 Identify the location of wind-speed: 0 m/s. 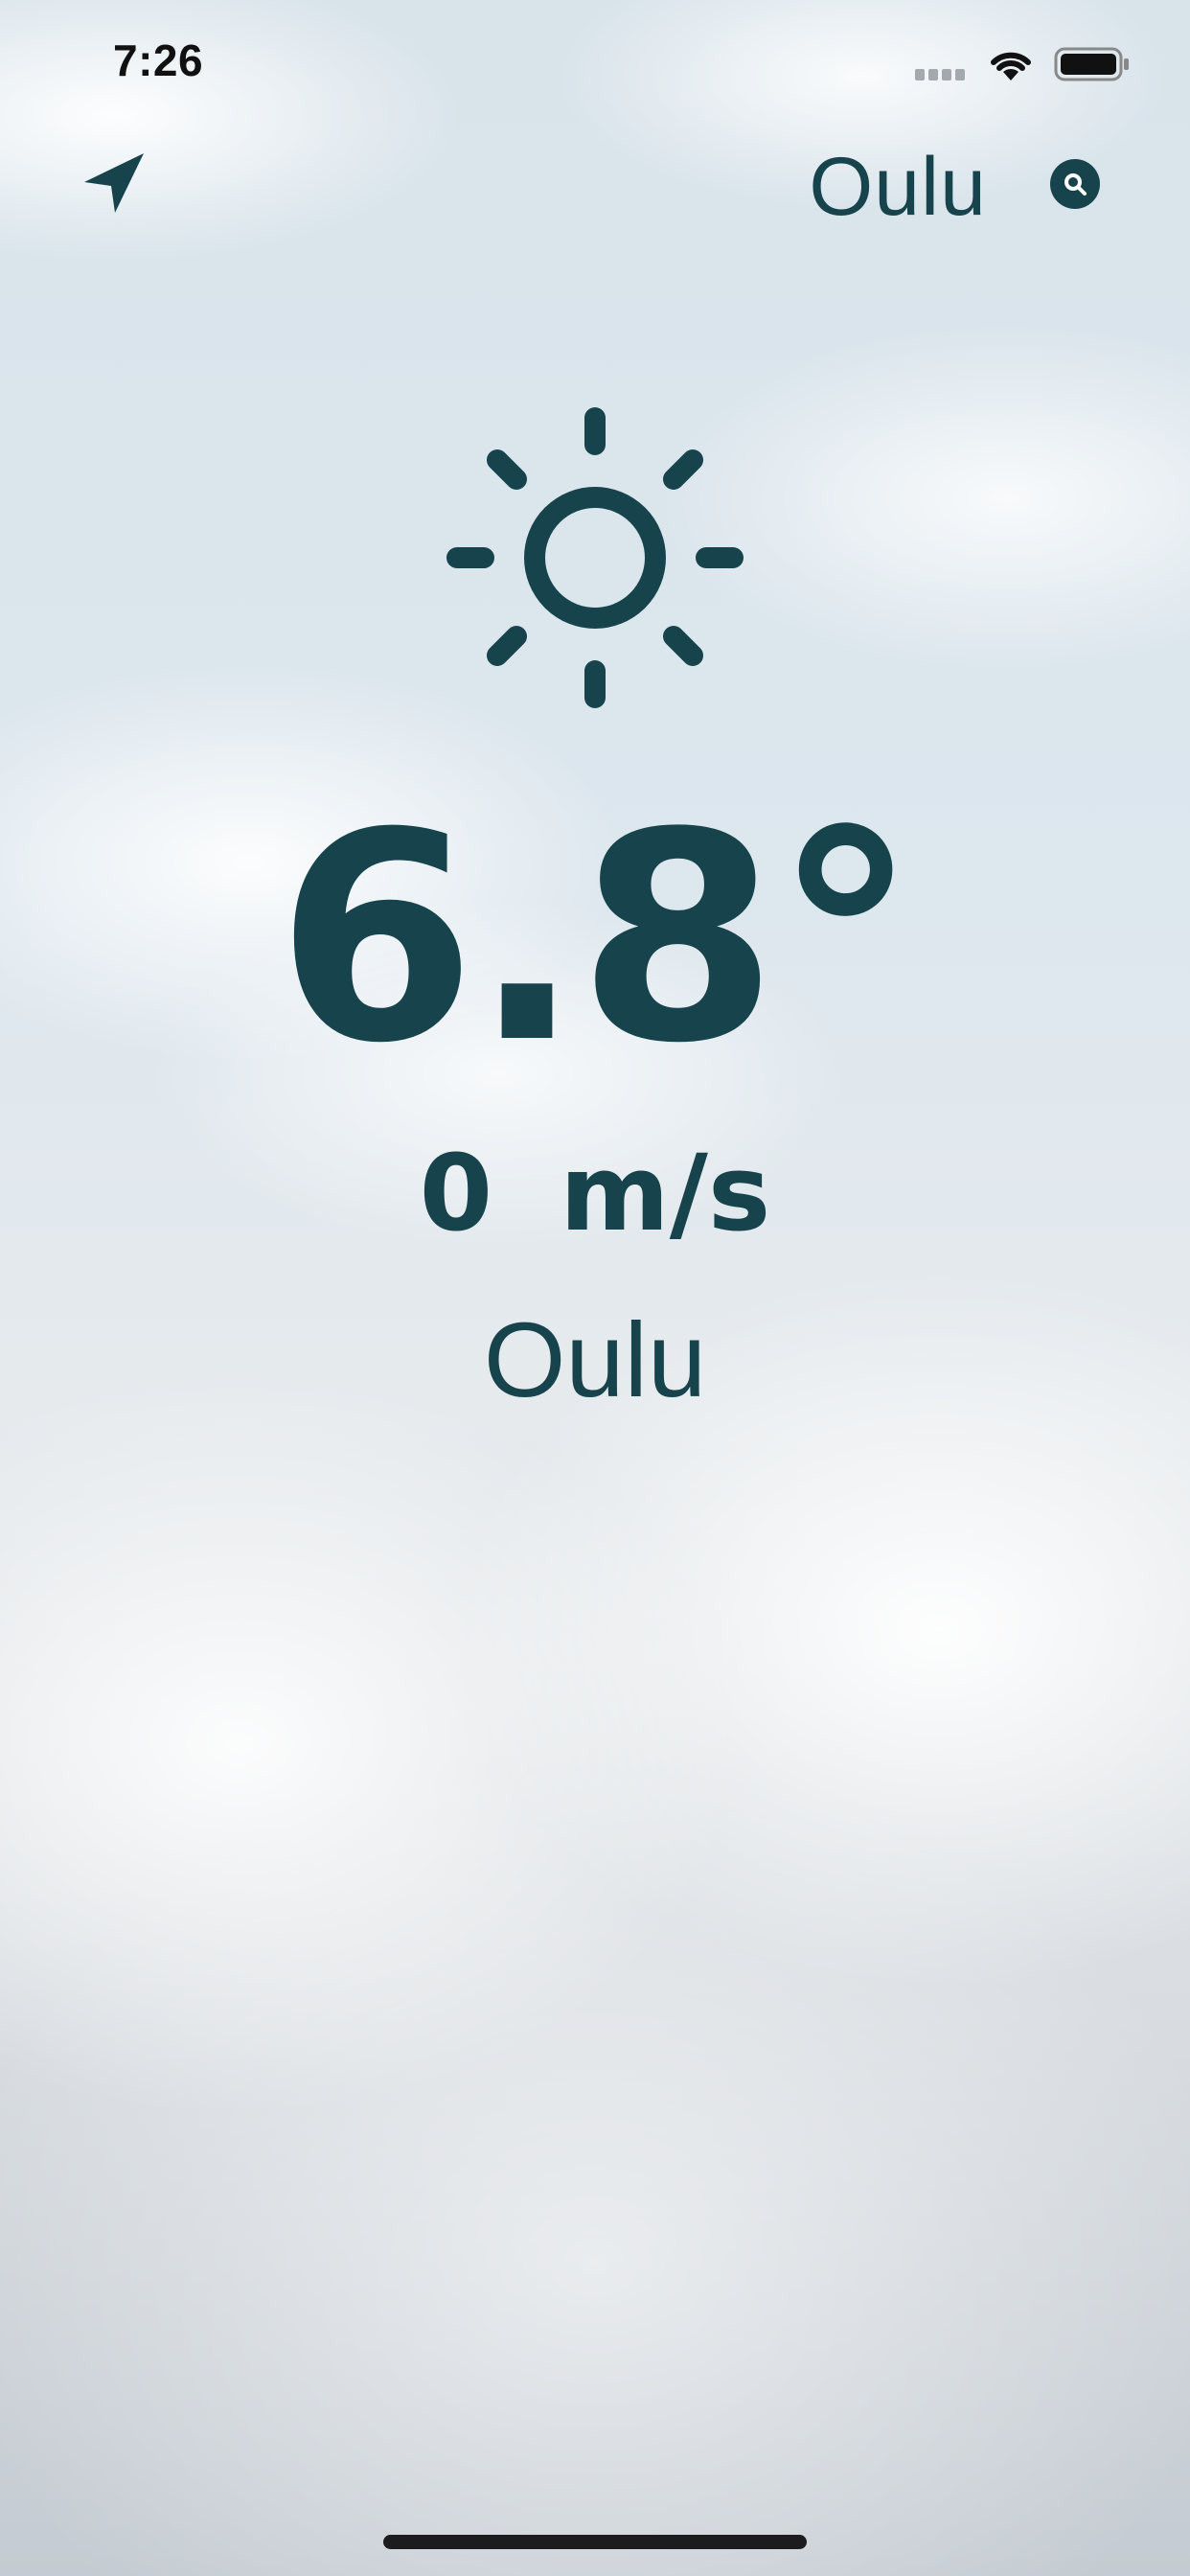
(595, 1193).